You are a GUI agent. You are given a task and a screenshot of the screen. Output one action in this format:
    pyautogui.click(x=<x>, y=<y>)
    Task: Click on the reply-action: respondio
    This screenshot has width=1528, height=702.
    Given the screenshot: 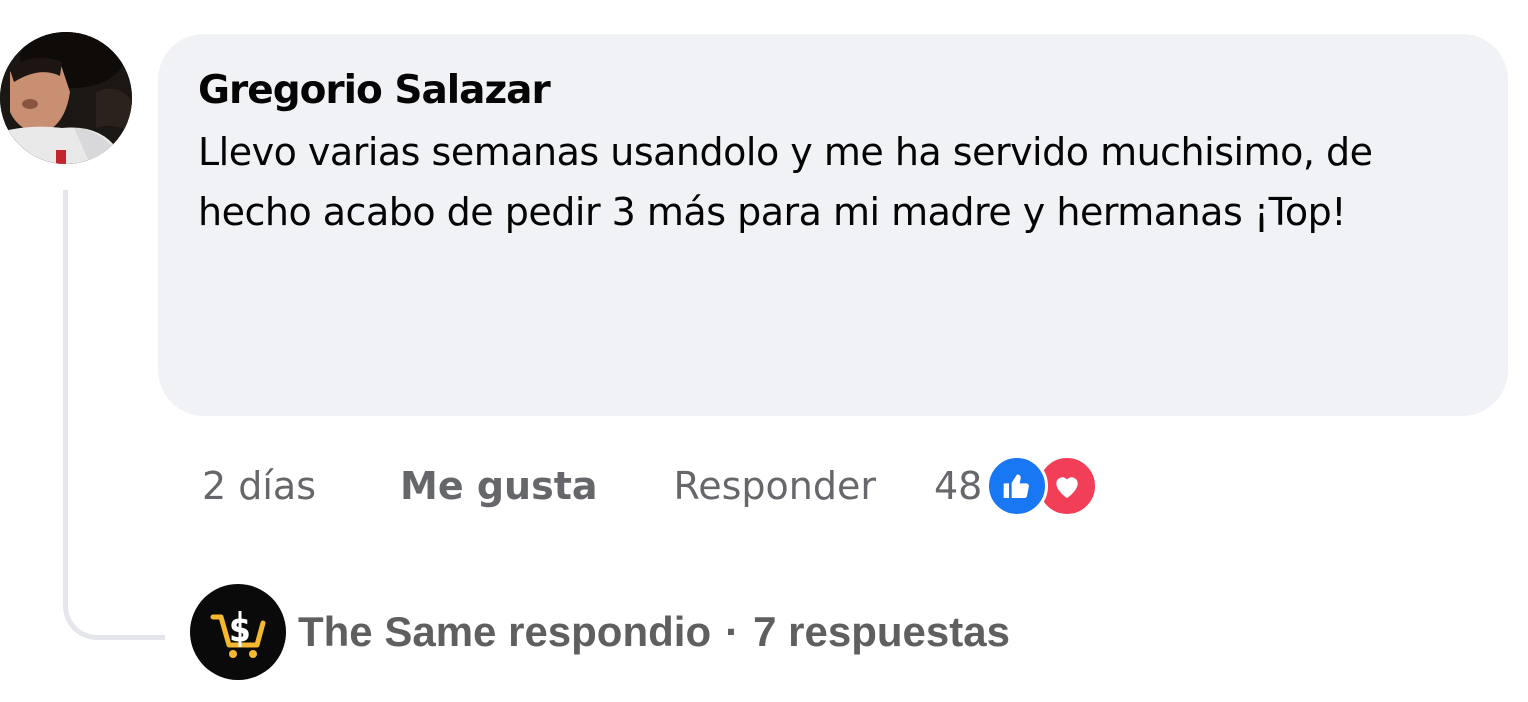 What is the action you would take?
    pyautogui.click(x=610, y=631)
    